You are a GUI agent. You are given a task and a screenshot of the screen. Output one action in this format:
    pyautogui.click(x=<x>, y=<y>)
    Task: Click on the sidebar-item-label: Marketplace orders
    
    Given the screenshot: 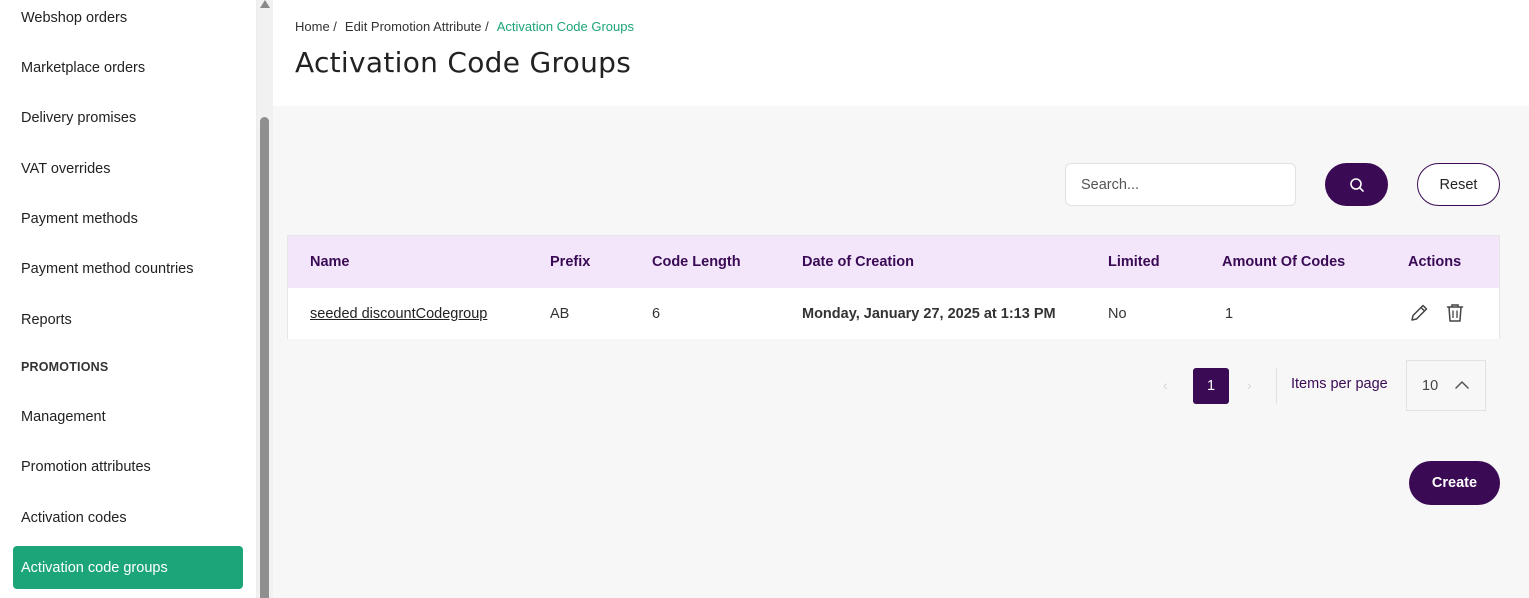 What is the action you would take?
    pyautogui.click(x=83, y=67)
    